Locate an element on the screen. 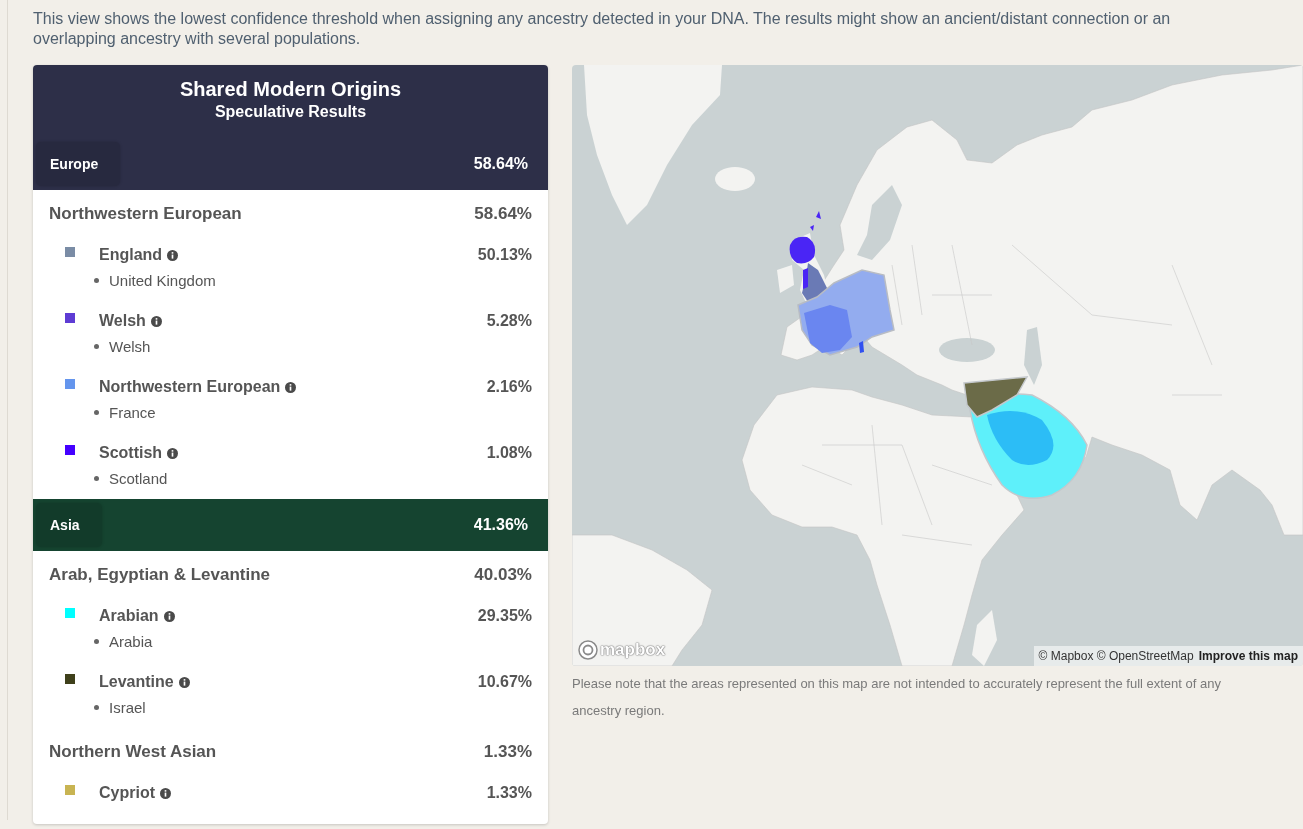  location-text: Scotland is located at coordinates (138, 479).